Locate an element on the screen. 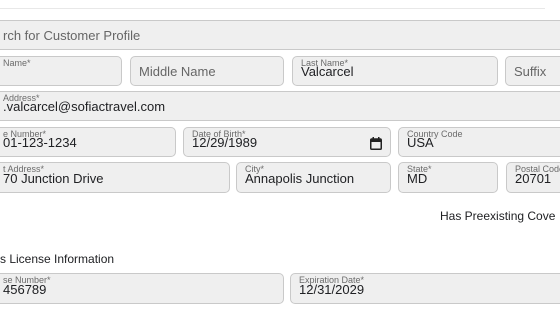 The width and height of the screenshot is (560, 315). last-name-value: Valcarcel is located at coordinates (327, 71).